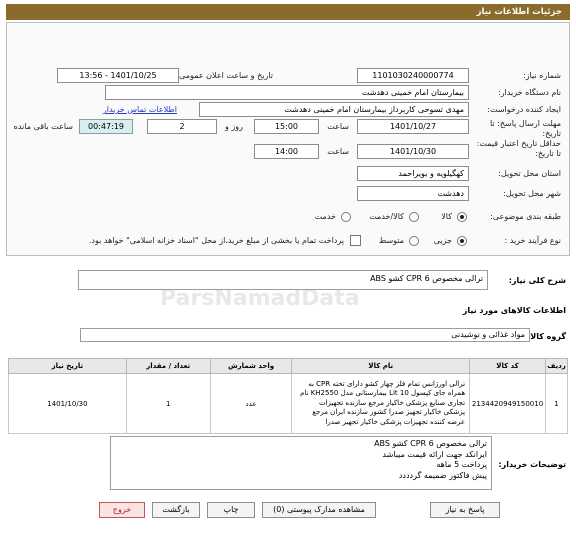 This screenshot has height=557, width=576. I want to click on creator-label: ایجاد کننده درخواست:, so click(524, 109).